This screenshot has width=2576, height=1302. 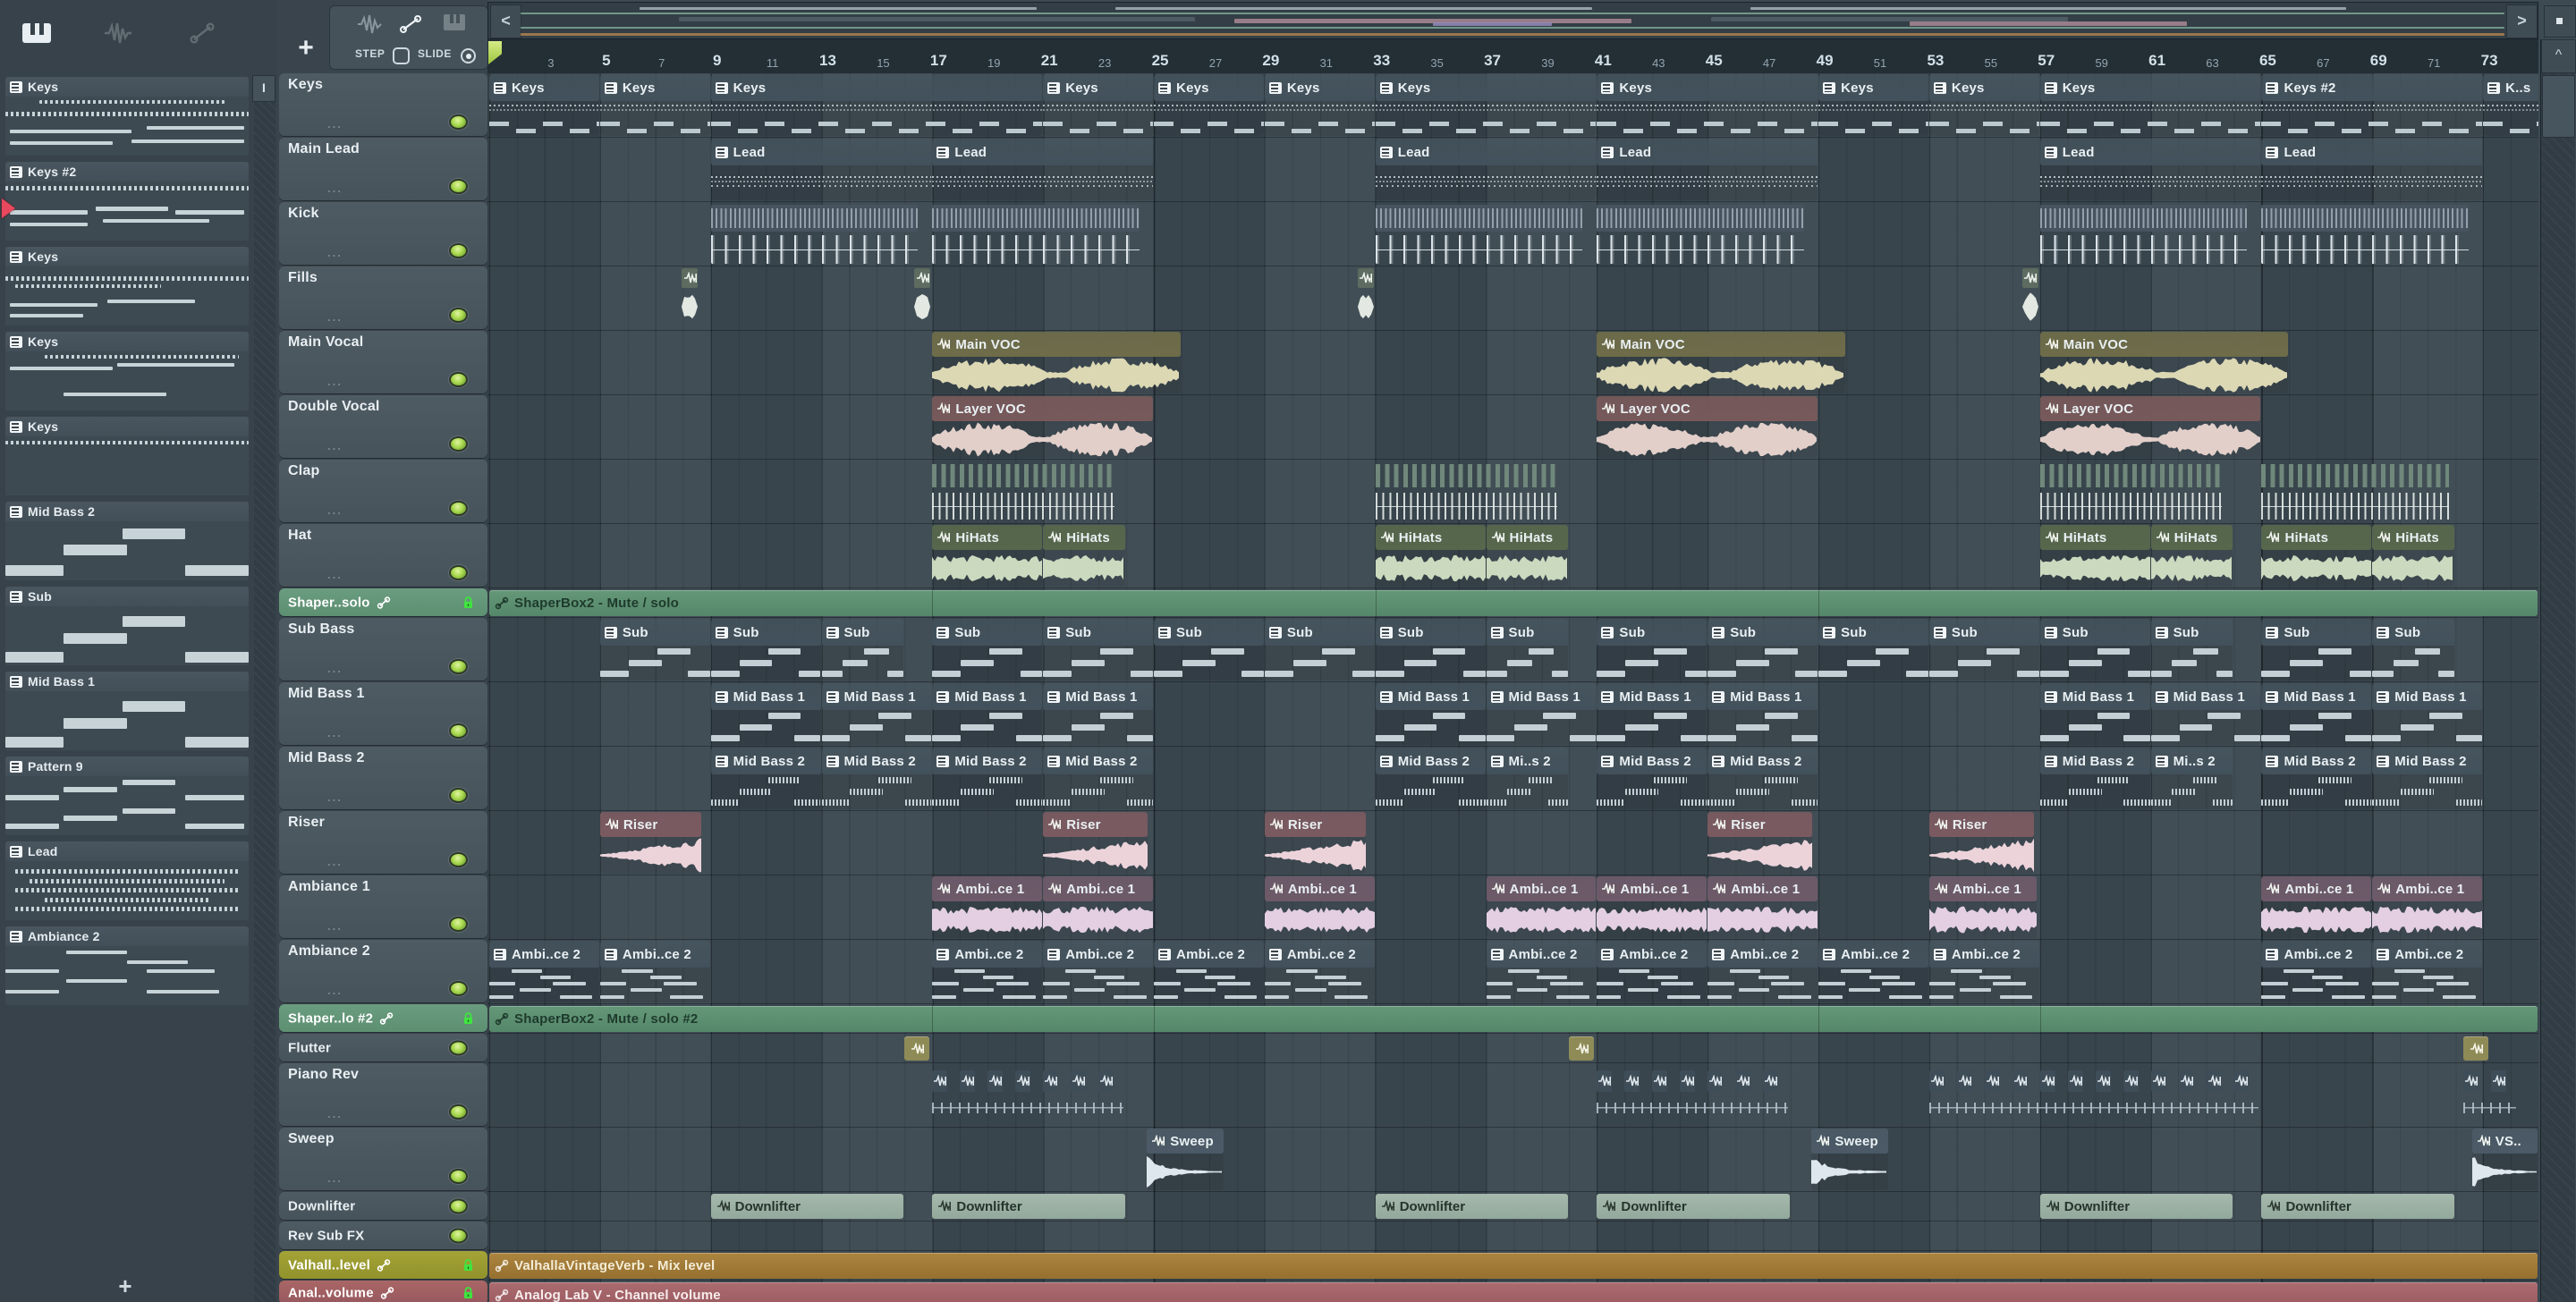 I want to click on arrangement-navigator: < >, so click(x=1512, y=20).